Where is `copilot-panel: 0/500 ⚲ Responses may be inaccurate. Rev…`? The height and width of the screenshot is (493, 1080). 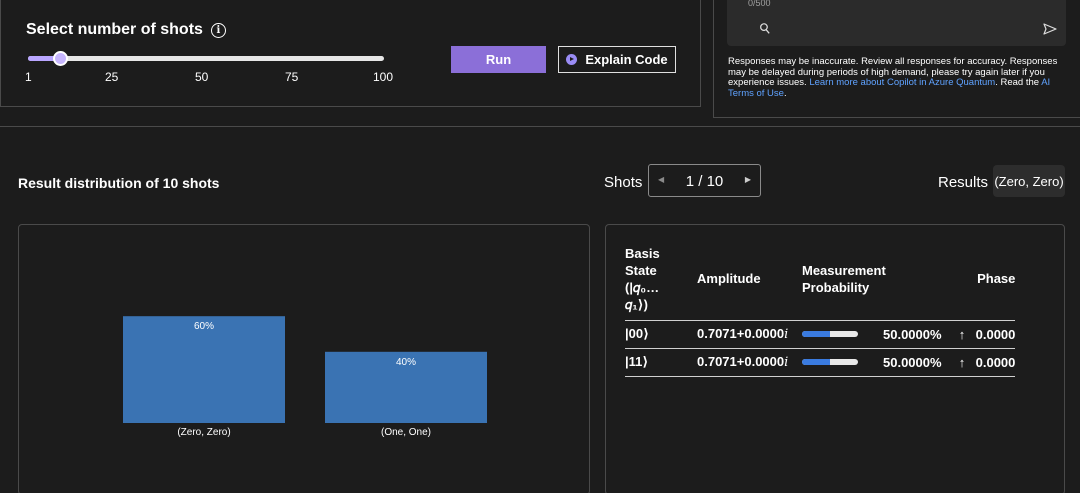 copilot-panel: 0/500 ⚲ Responses may be inaccurate. Rev… is located at coordinates (896, 59).